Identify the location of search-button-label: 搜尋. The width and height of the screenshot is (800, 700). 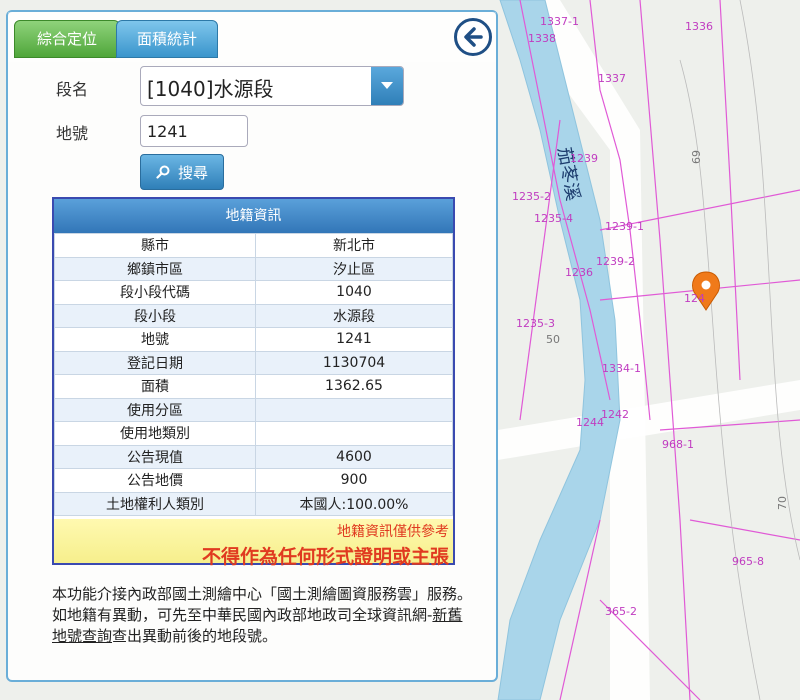
(192, 172).